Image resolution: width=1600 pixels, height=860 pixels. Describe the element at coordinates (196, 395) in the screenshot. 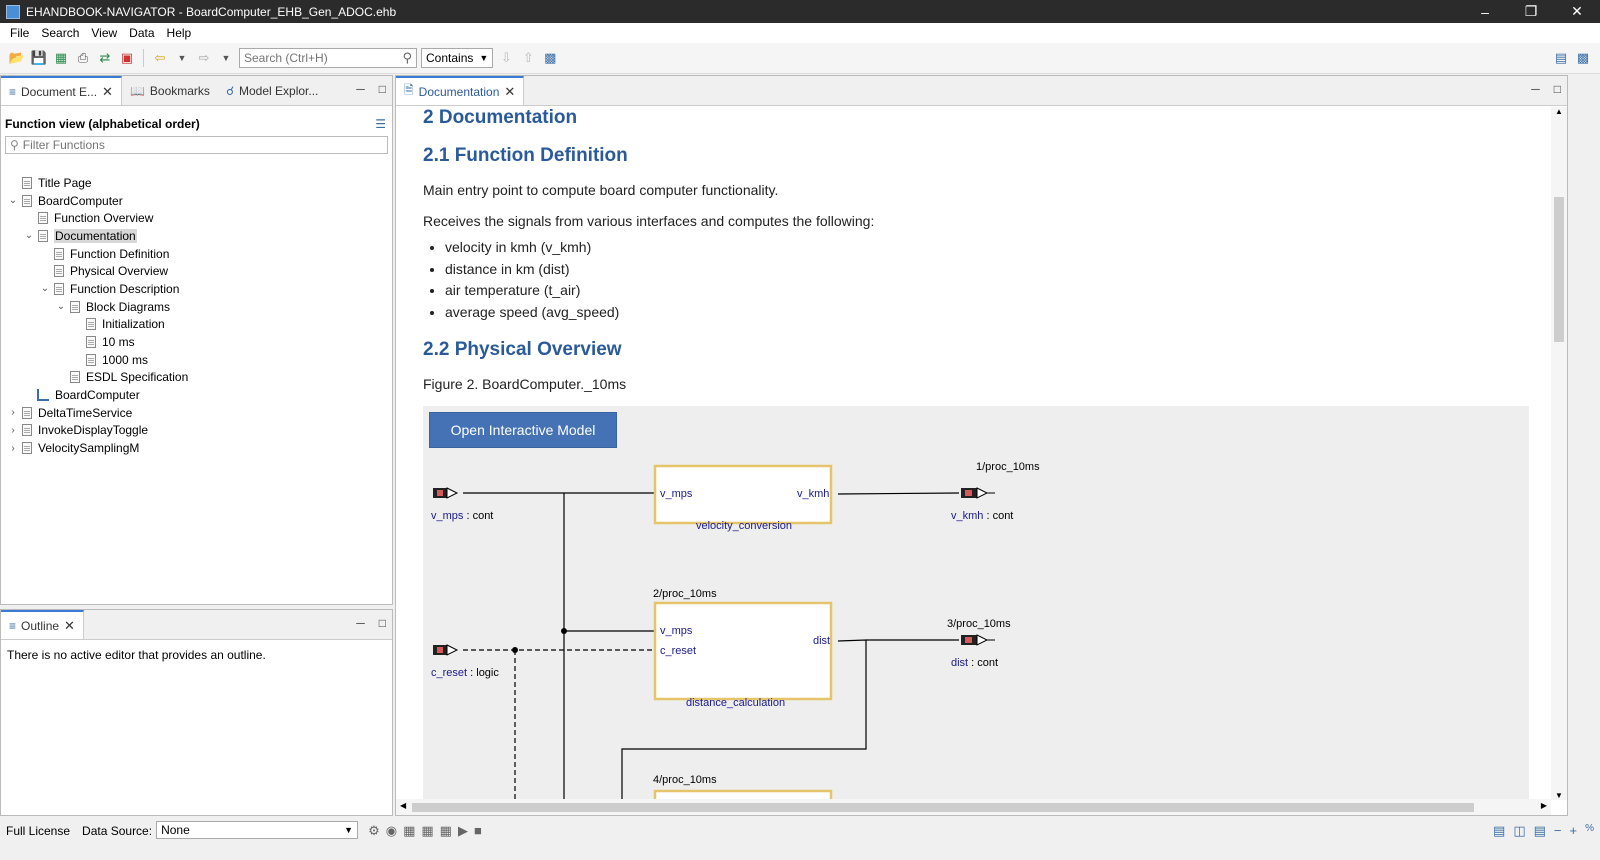

I see `tree-item-boardcomputer-model: BoardComputer` at that location.